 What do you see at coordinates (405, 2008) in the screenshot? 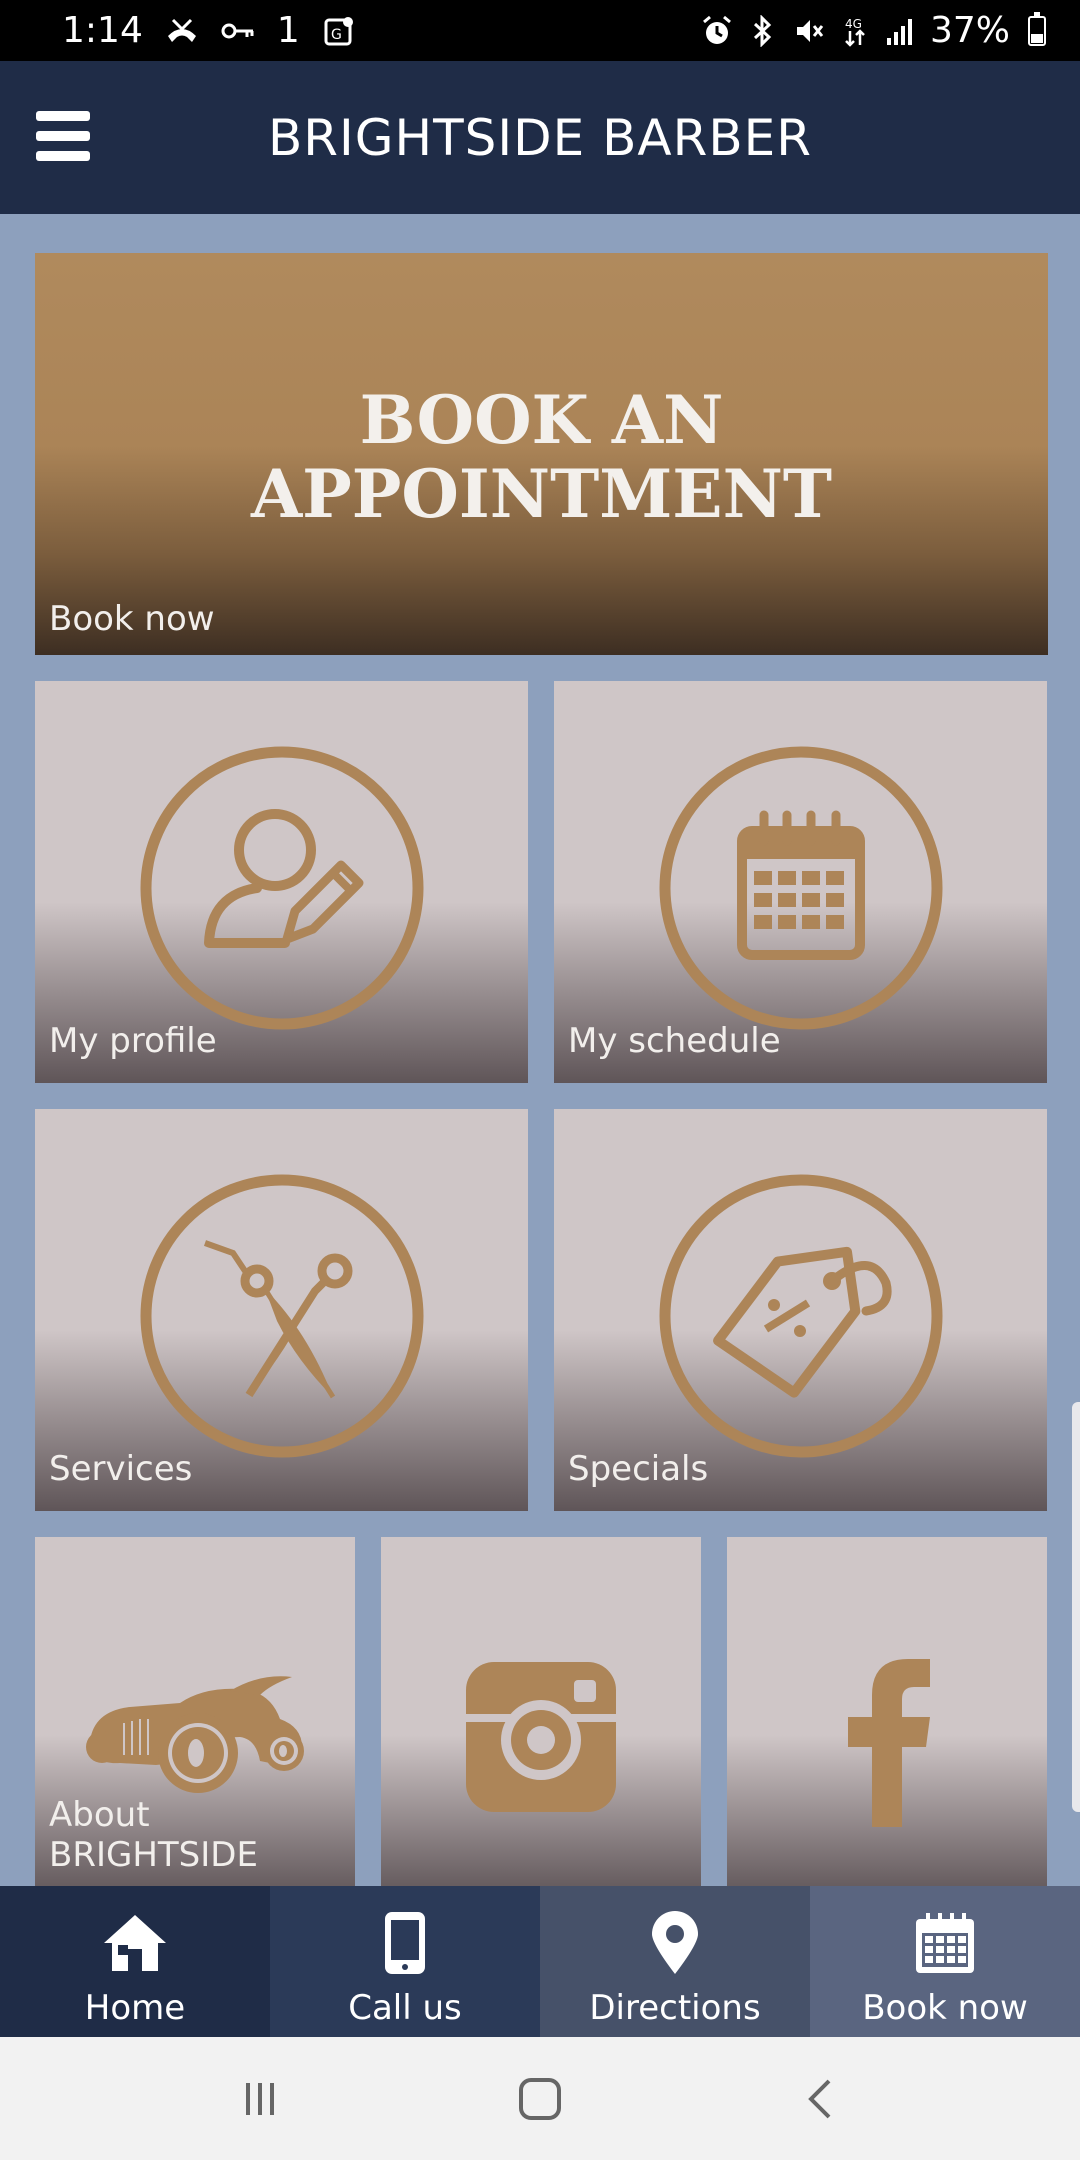
I see `nav-label: Call us` at bounding box center [405, 2008].